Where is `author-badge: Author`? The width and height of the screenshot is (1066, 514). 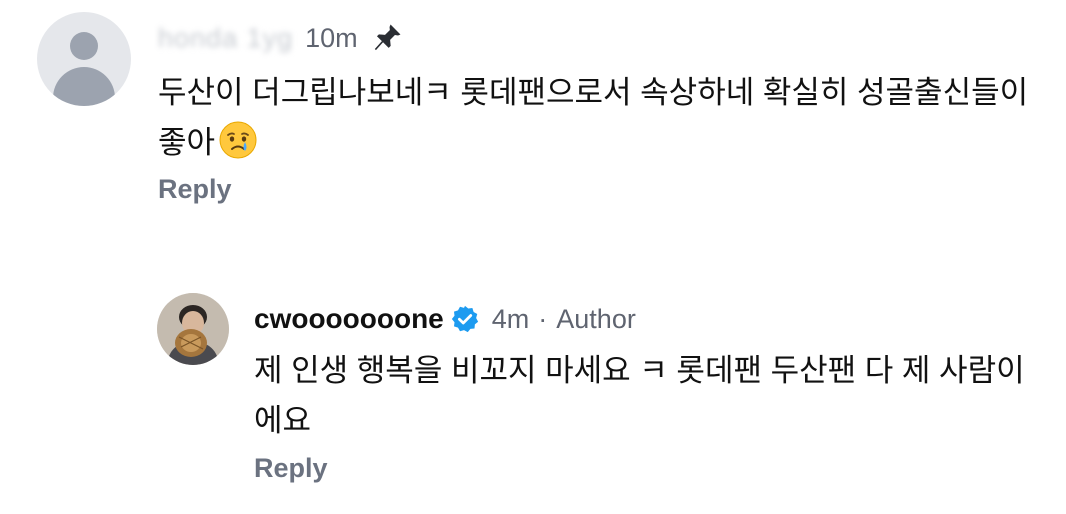 author-badge: Author is located at coordinates (596, 318).